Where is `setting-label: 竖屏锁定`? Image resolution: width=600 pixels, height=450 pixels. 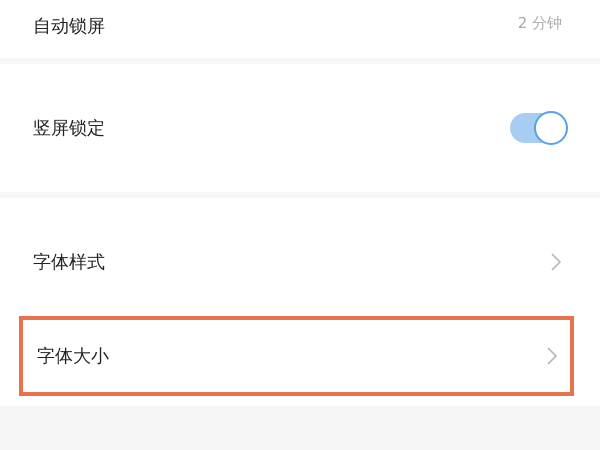
setting-label: 竖屏锁定 is located at coordinates (69, 128).